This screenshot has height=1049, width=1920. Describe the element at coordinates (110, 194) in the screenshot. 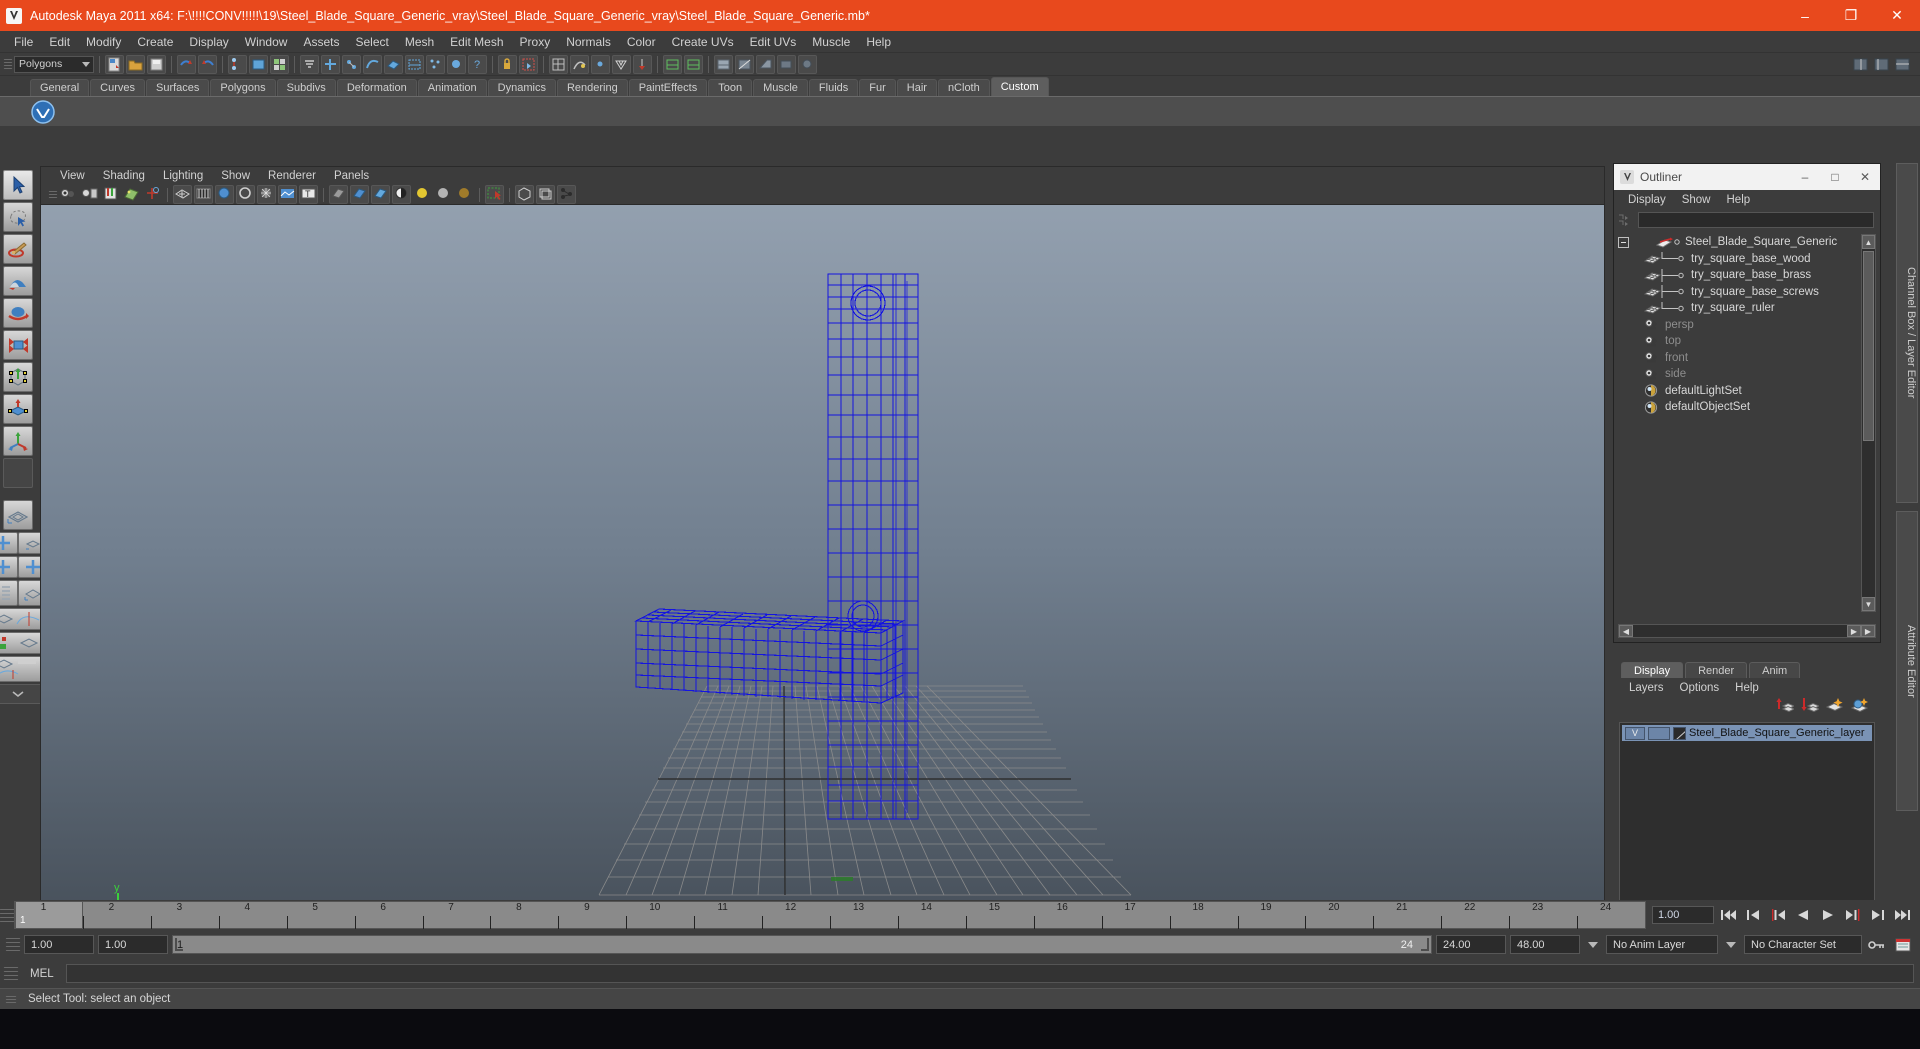

I see `bookmarks-icon` at that location.